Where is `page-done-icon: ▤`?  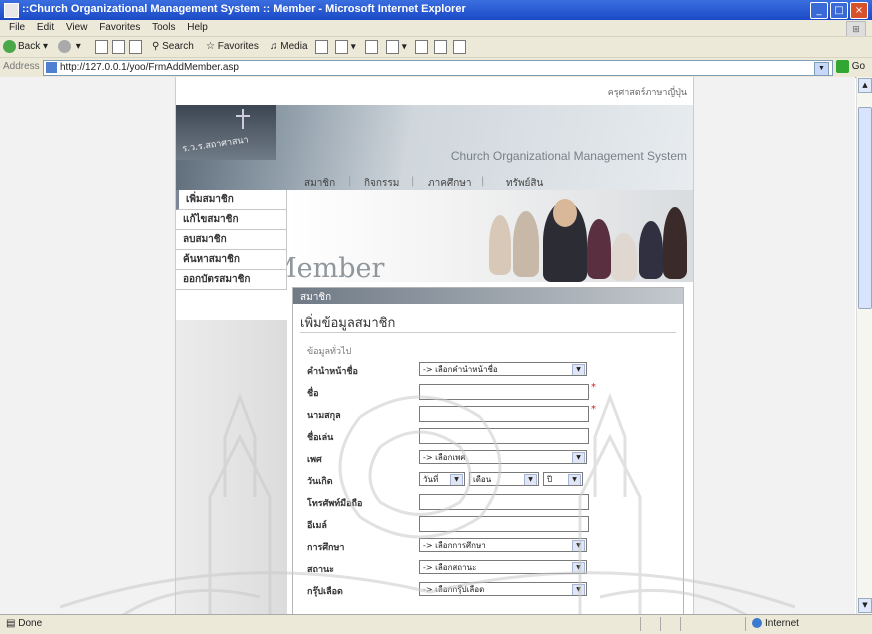
page-done-icon: ▤ is located at coordinates (11, 623).